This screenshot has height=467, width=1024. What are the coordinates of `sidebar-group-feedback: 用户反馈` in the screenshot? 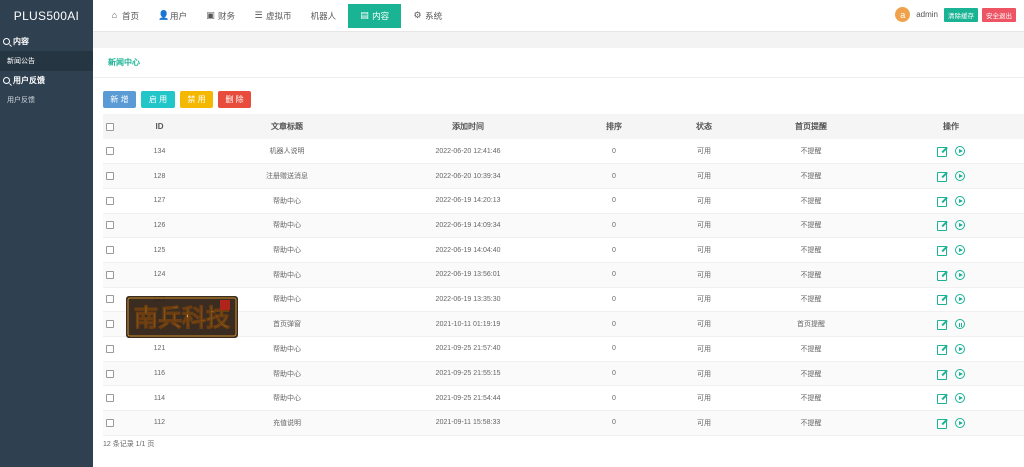 It's located at (46, 80).